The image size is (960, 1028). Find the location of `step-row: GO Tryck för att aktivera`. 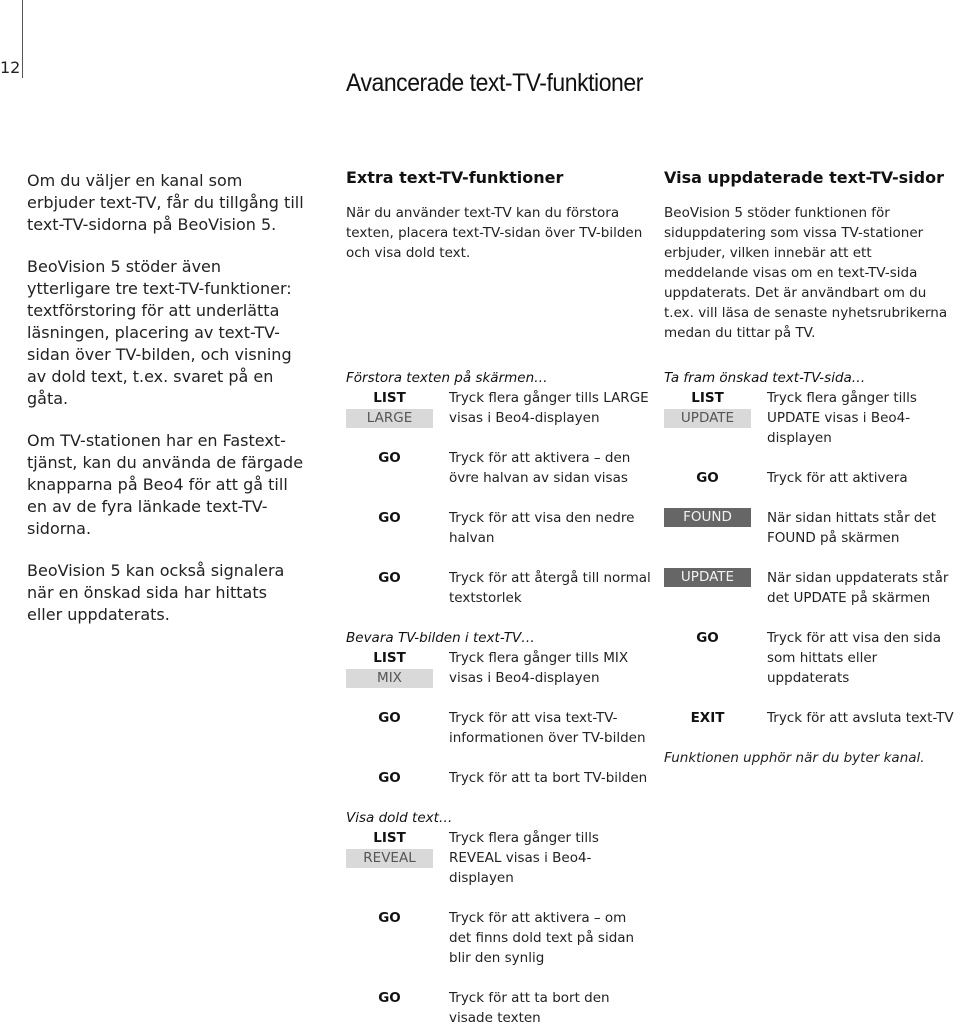

step-row: GO Tryck för att aktivera is located at coordinates (812, 478).